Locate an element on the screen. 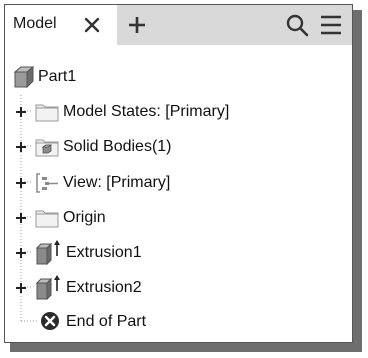 This screenshot has width=368, height=358. view-rep-icon is located at coordinates (47, 185).